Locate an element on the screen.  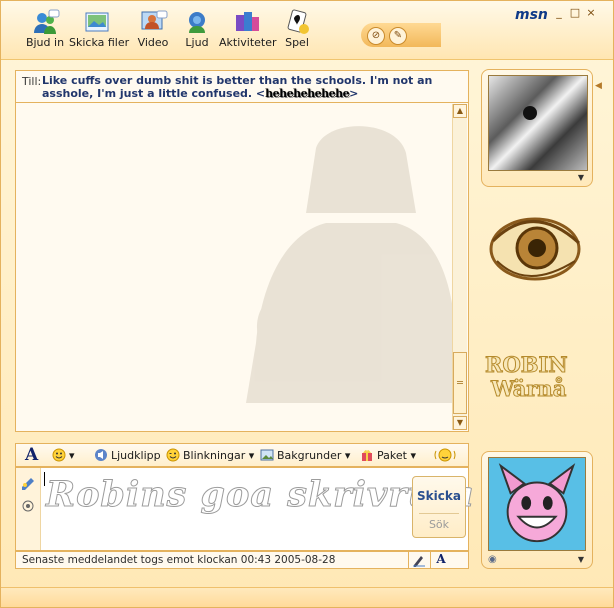
games-button: Spel is located at coordinates (297, 31).